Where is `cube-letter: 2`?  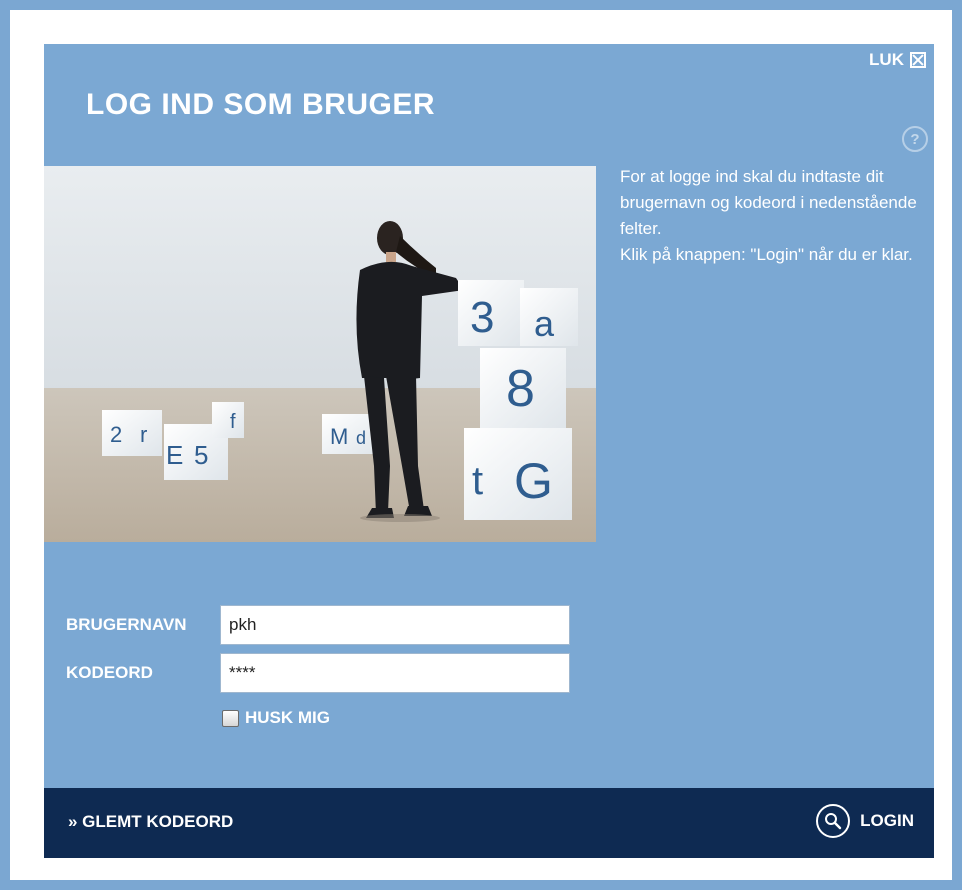 cube-letter: 2 is located at coordinates (116, 434).